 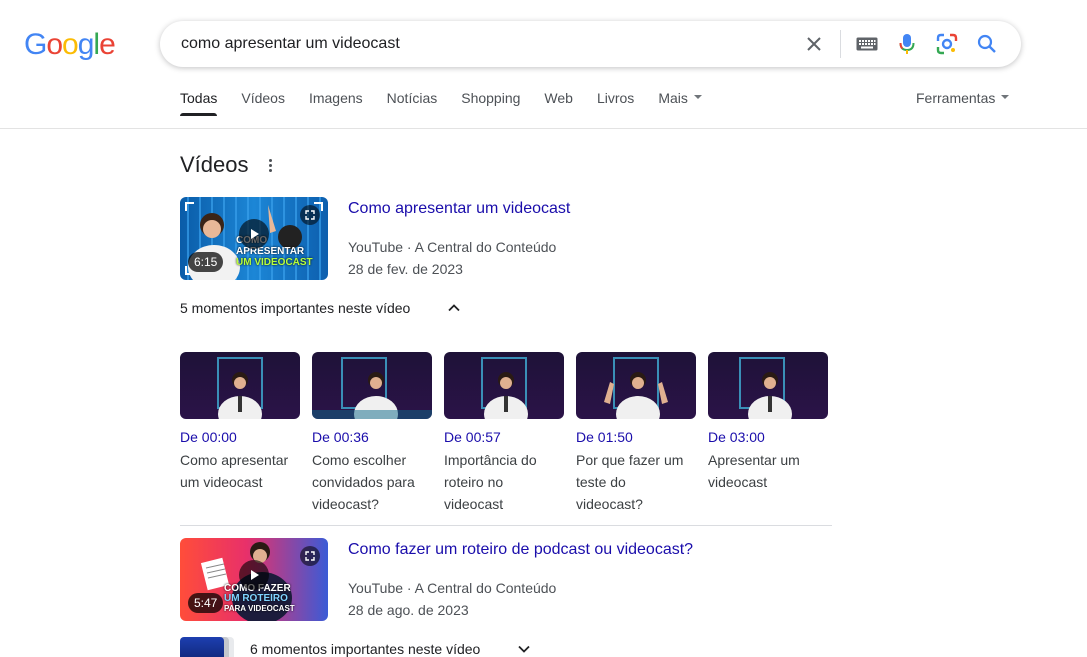 What do you see at coordinates (202, 647) in the screenshot?
I see `stack-card-front` at bounding box center [202, 647].